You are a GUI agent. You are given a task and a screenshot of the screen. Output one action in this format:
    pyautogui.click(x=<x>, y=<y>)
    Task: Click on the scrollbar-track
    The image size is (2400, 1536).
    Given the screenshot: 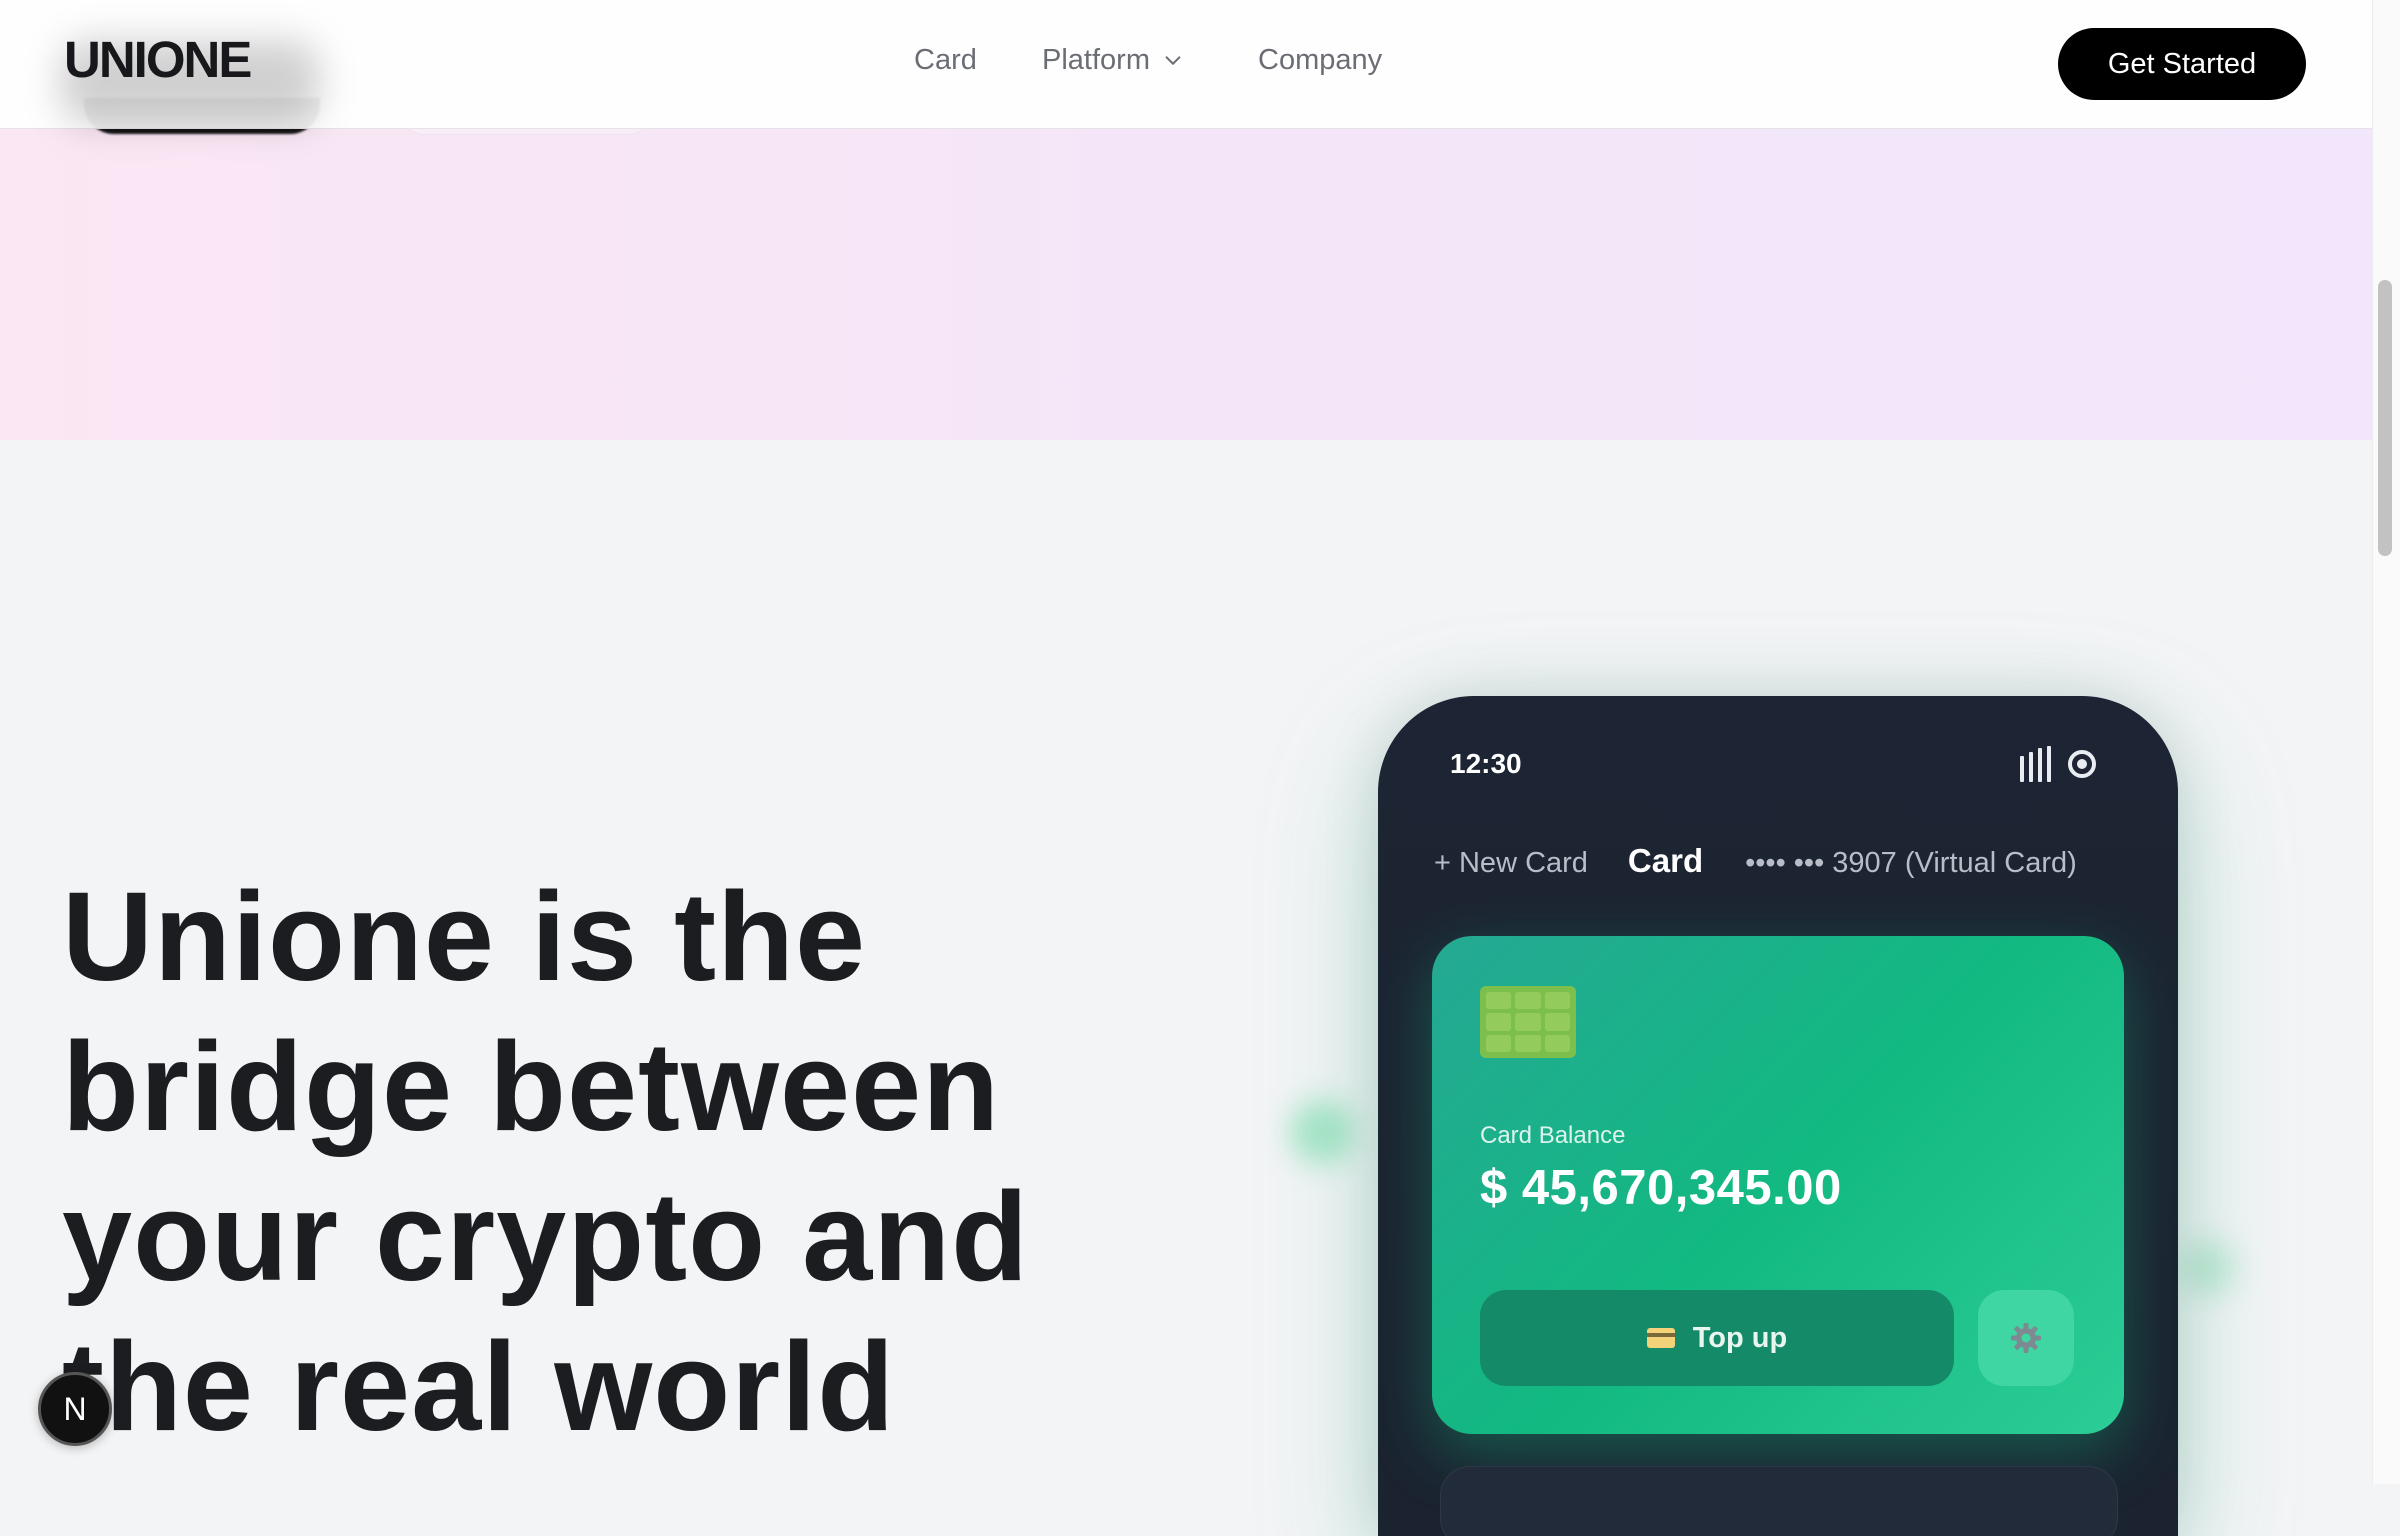 What is the action you would take?
    pyautogui.click(x=2386, y=742)
    